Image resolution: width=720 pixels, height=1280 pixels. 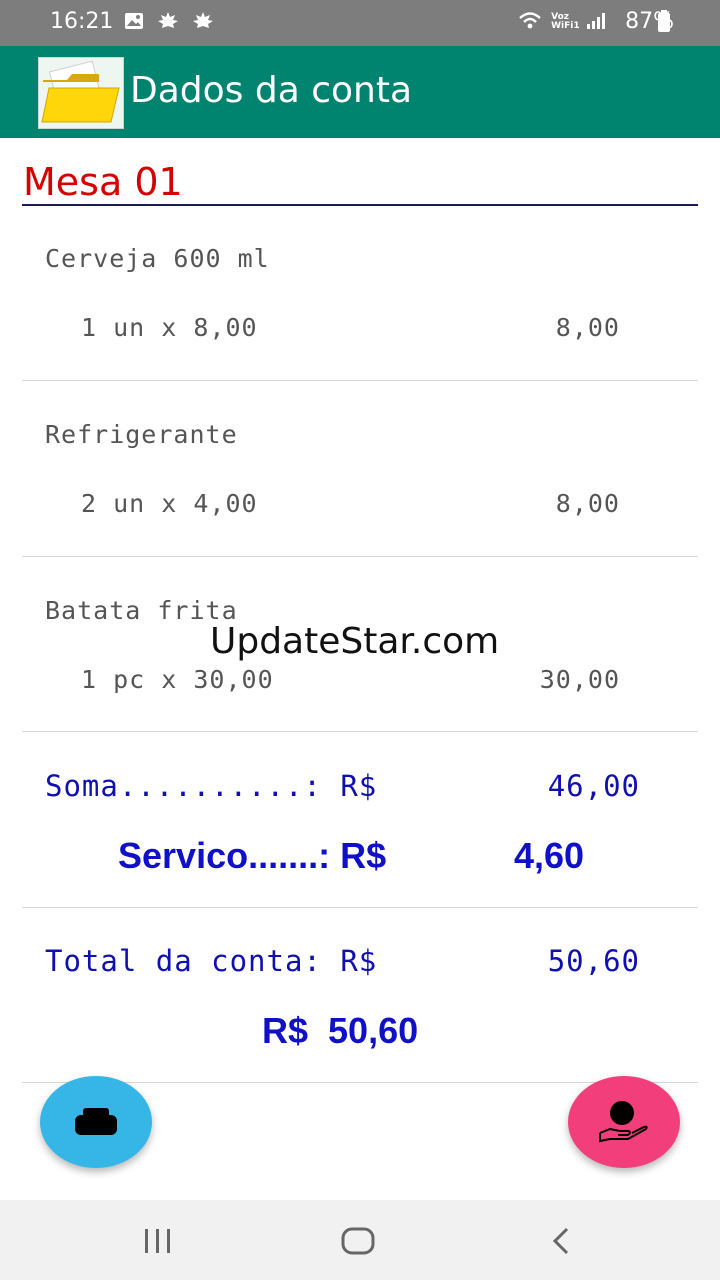 I want to click on hand-coin-icon, so click(x=623, y=1122).